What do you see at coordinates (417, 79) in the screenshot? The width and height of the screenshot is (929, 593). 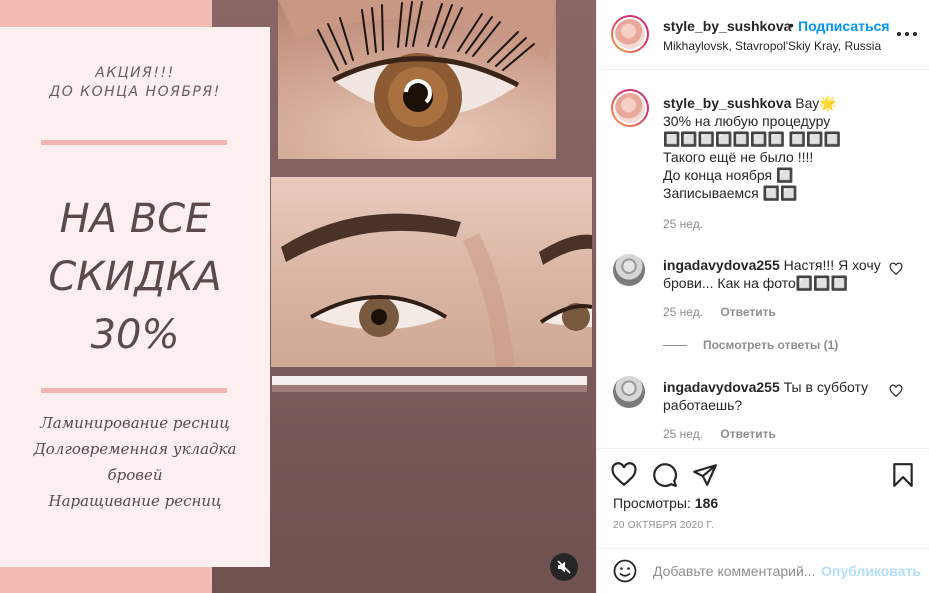 I see `eye-lashes-photo` at bounding box center [417, 79].